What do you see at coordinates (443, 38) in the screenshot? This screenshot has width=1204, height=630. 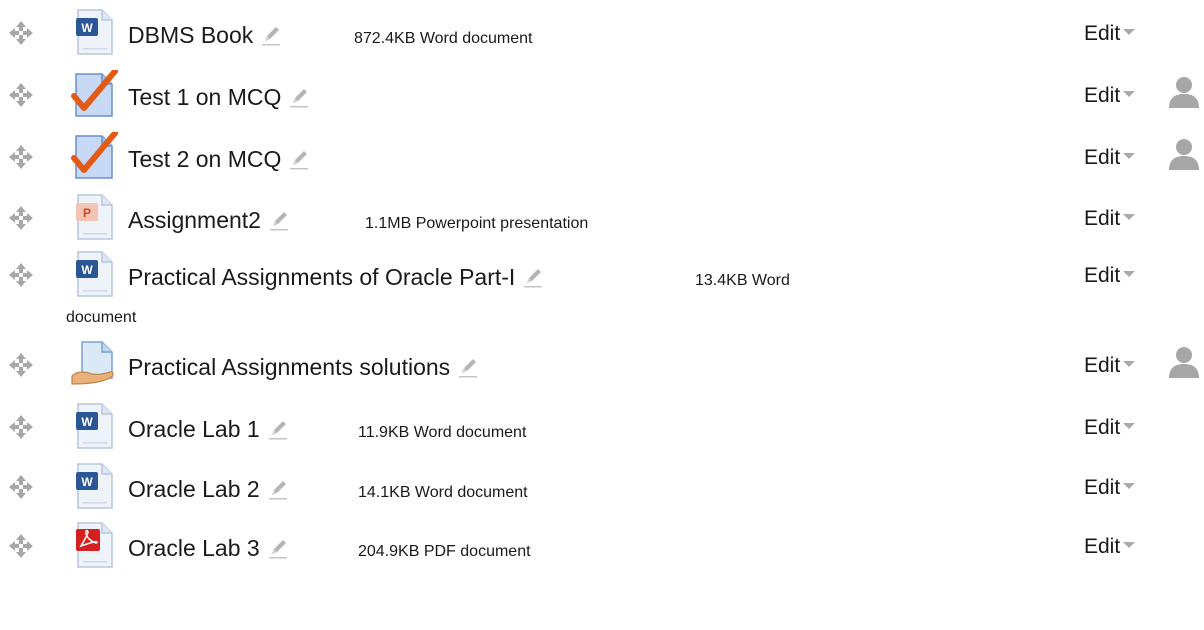 I see `file-info: 872.4KB Word document` at bounding box center [443, 38].